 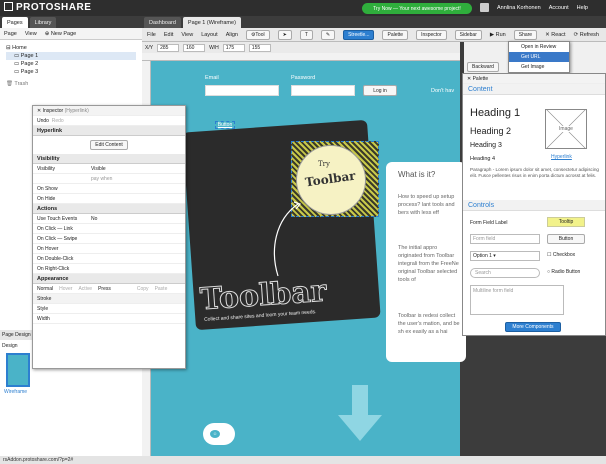 I want to click on user-menu: Annlina Korhonen Account Help, so click(x=534, y=7).